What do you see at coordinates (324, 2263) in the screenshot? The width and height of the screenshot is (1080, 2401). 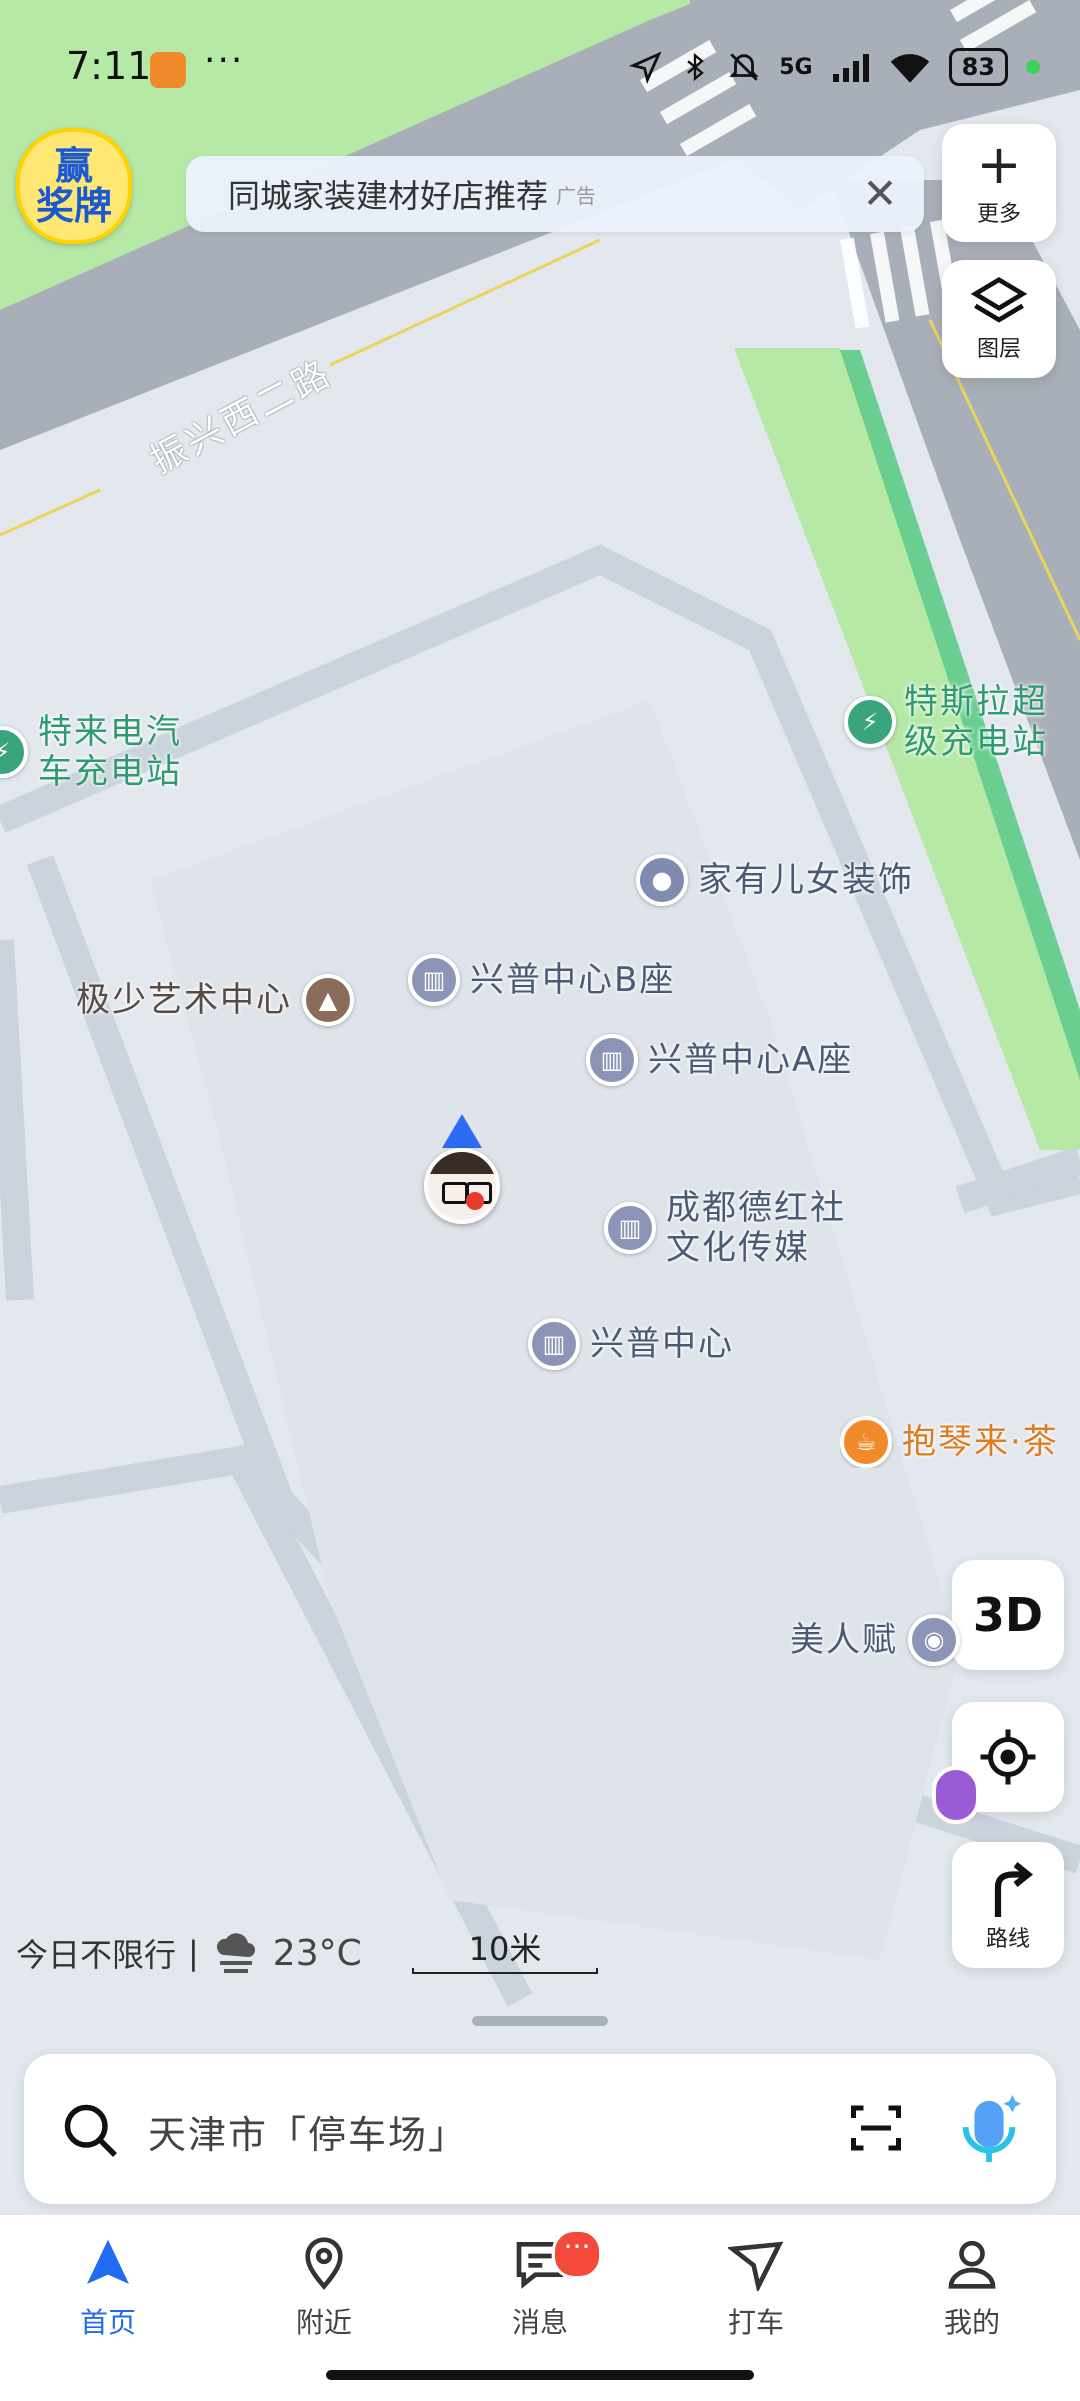 I see `location-pin-icon` at bounding box center [324, 2263].